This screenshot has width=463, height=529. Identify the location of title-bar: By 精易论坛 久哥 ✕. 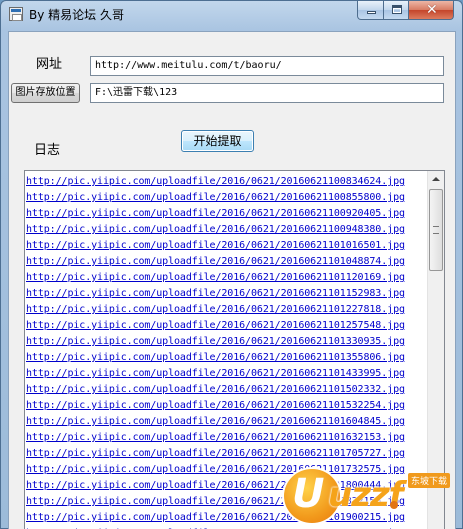
(231, 14).